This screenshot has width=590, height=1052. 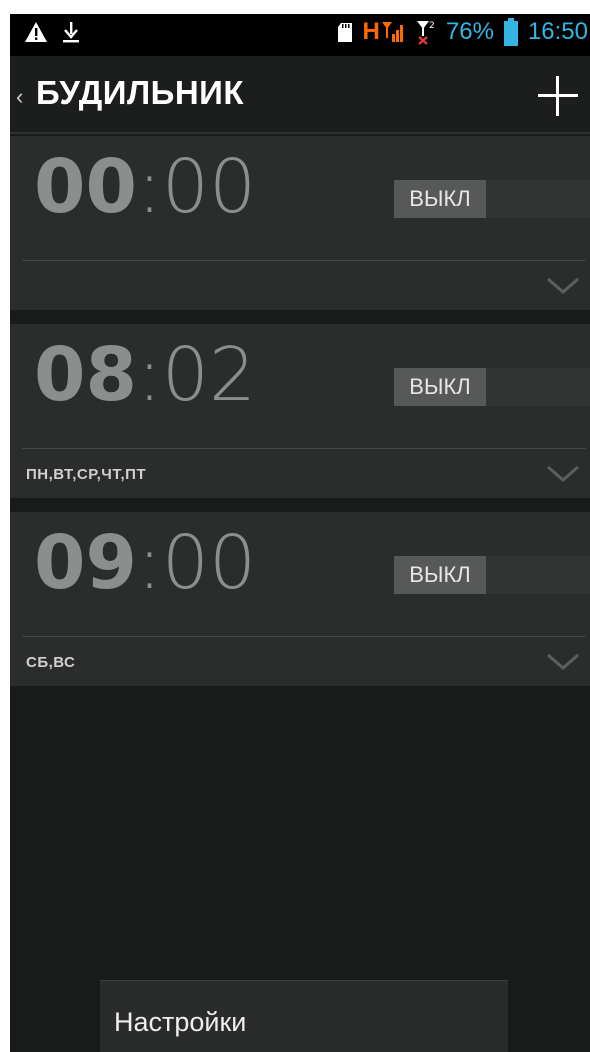 I want to click on alarm-time: 08:02, so click(x=145, y=375).